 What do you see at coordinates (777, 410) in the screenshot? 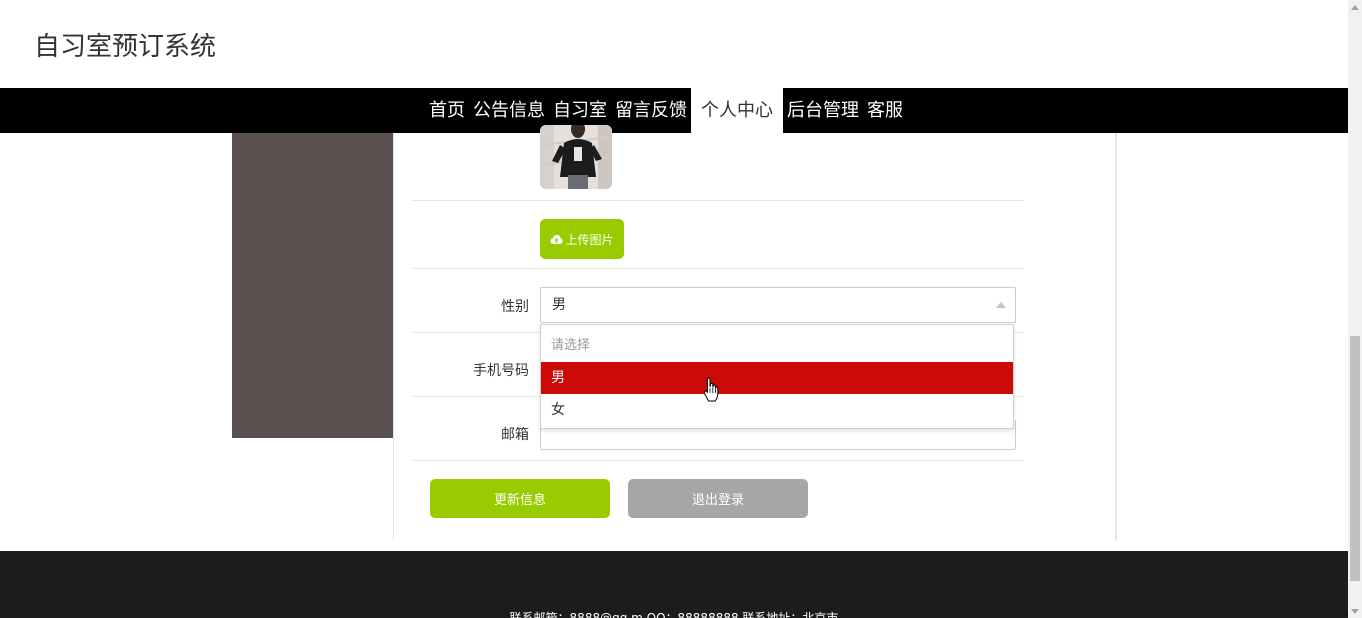
I see `dropdown-option-female: 女` at bounding box center [777, 410].